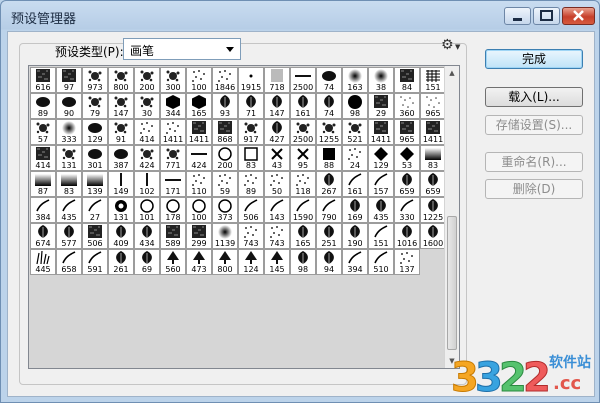 This screenshot has width=600, height=403. I want to click on brush-preset-item: 29, so click(381, 106).